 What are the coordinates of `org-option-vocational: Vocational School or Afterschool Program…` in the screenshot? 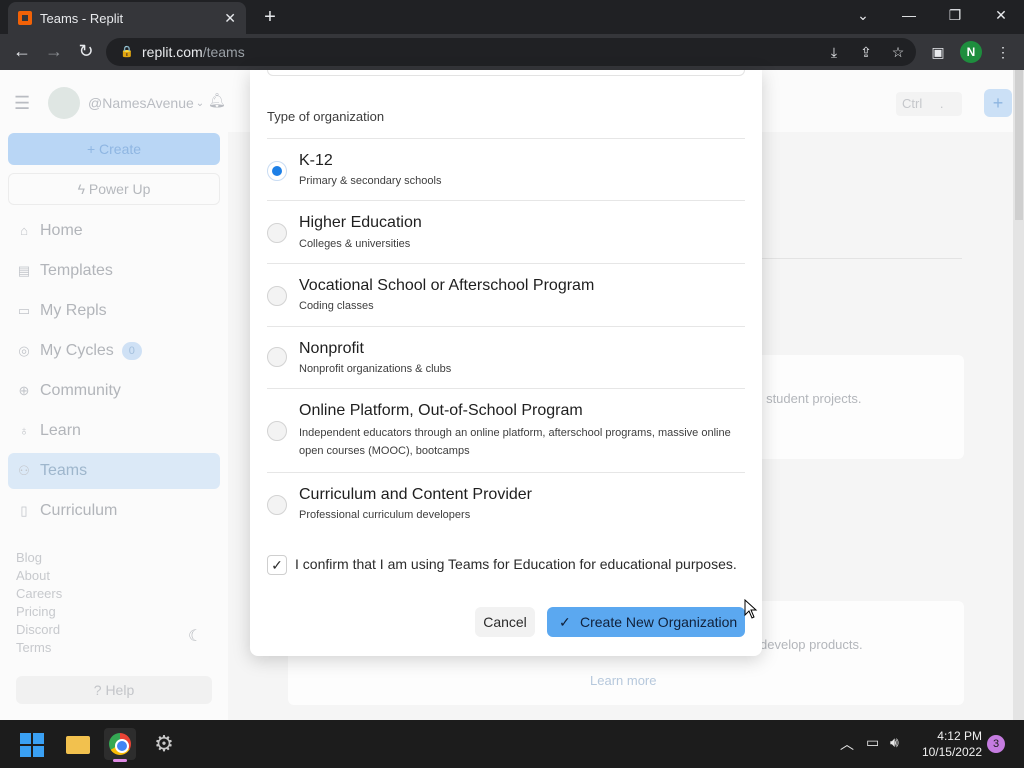 It's located at (506, 294).